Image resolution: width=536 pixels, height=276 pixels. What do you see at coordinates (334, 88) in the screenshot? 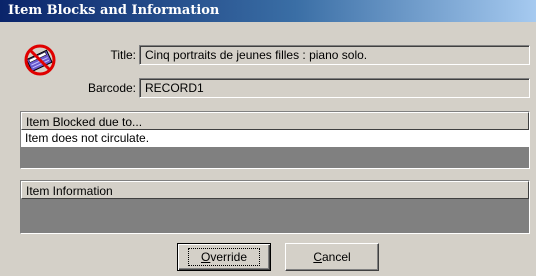
I see `barcode-field: RECORD1` at bounding box center [334, 88].